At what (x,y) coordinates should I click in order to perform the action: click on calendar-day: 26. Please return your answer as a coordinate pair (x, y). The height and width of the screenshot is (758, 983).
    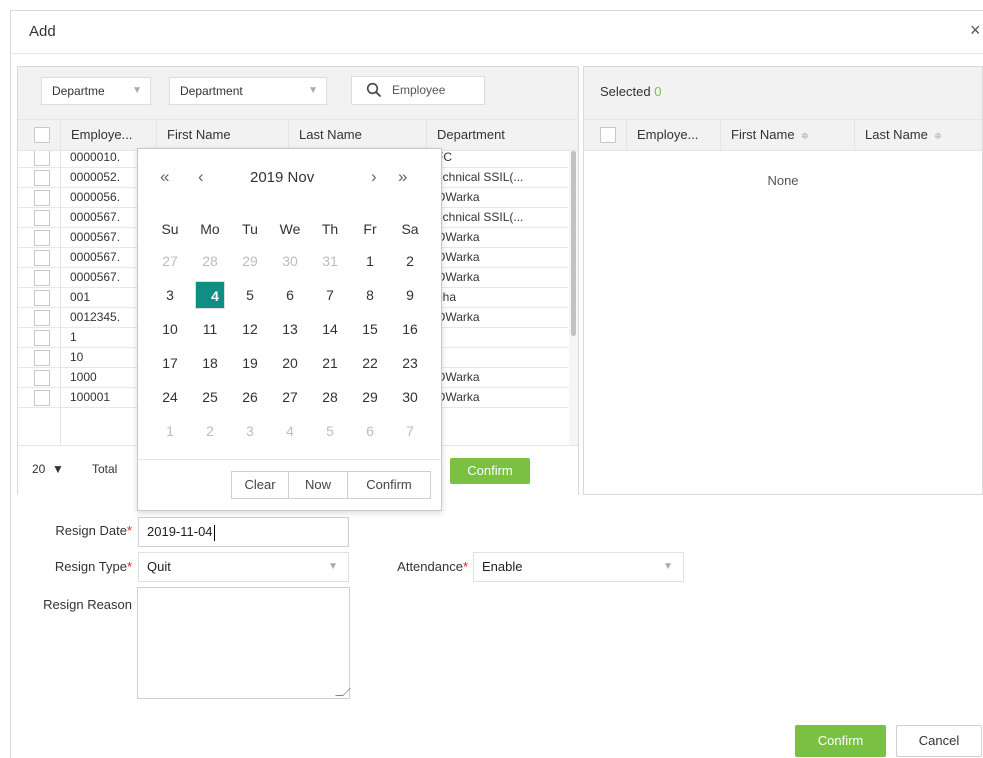
    Looking at the image, I should click on (250, 397).